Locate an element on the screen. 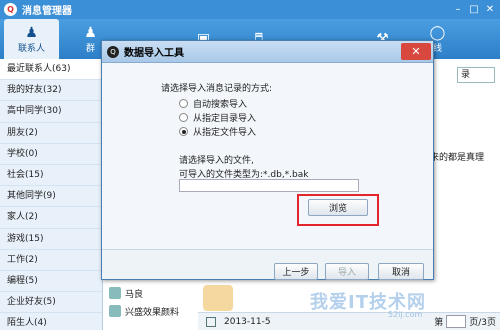  person-icon: ♟ is located at coordinates (31, 32).